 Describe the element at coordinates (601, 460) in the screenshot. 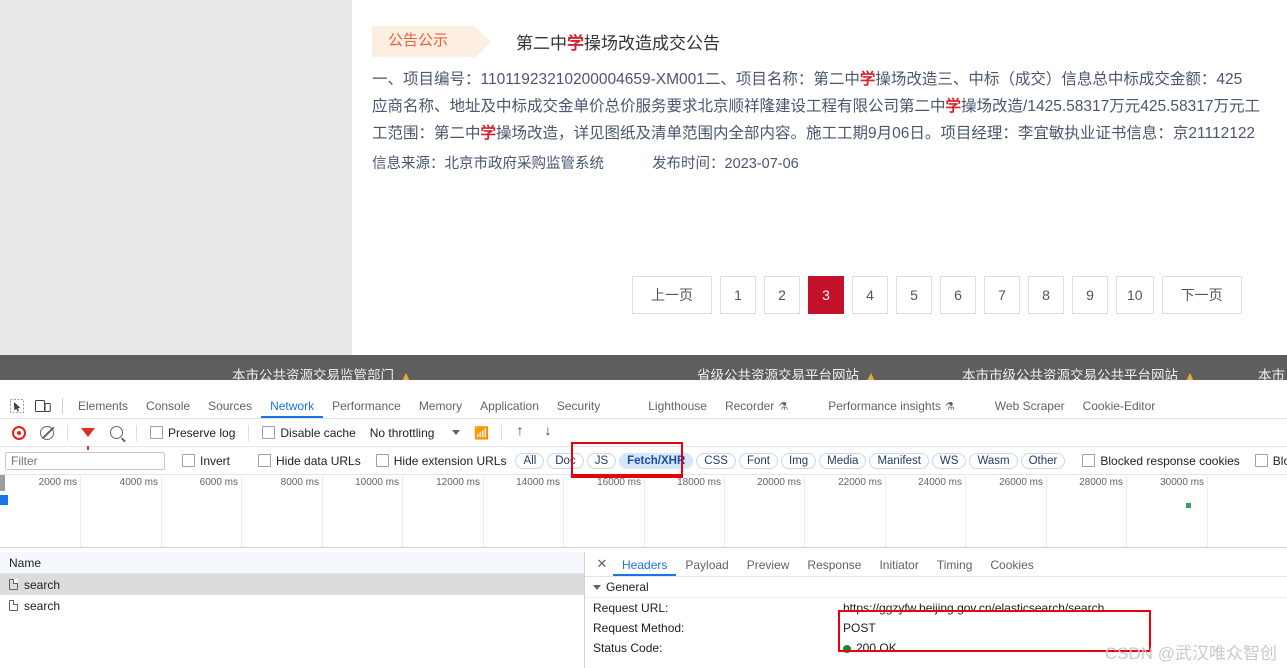

I see `type-chip-js: JS` at that location.